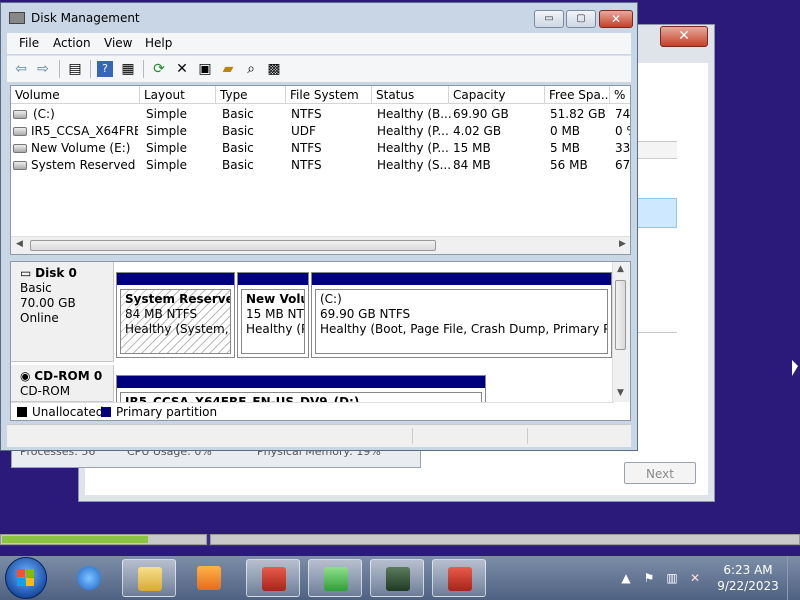 Image resolution: width=800 pixels, height=600 pixels. What do you see at coordinates (43, 69) in the screenshot?
I see `forward-icon: ⇨` at bounding box center [43, 69].